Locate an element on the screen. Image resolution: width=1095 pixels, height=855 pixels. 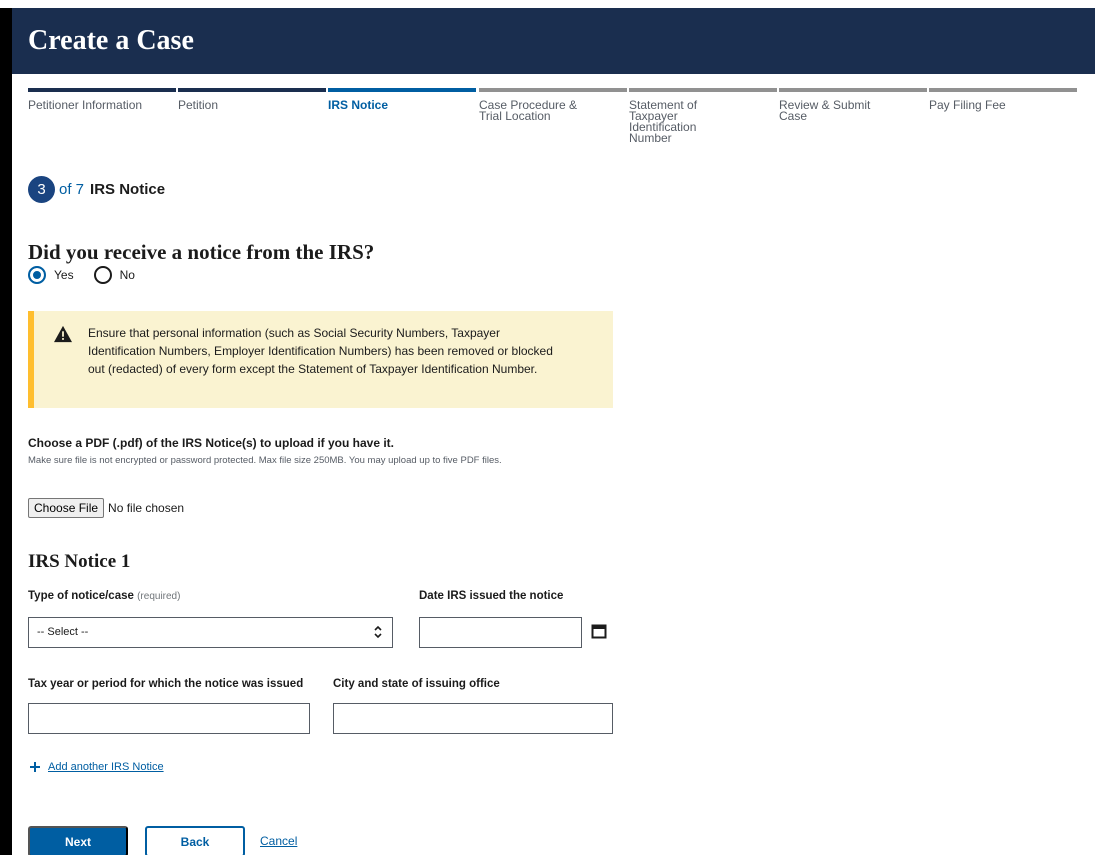
tax-year-input is located at coordinates (169, 718).